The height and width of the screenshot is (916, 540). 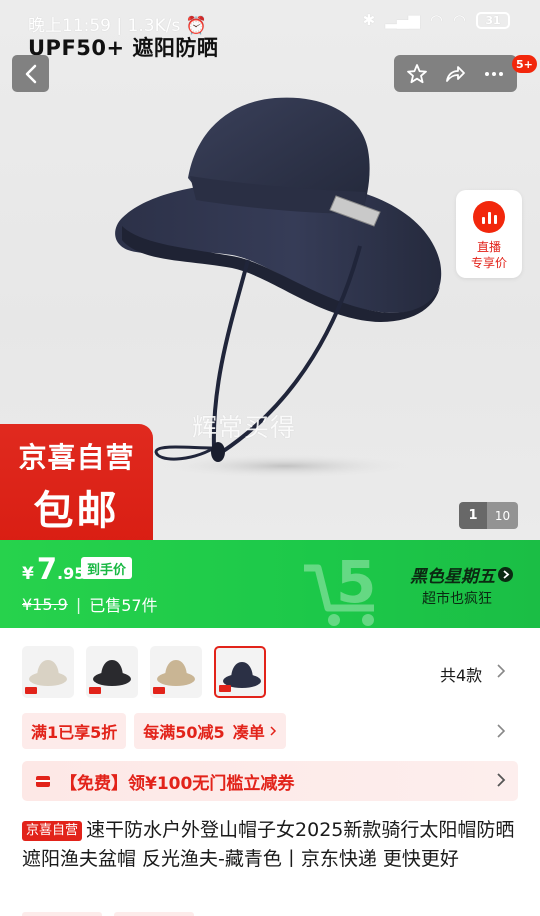 I want to click on live-label-line2: 专享价, so click(x=488, y=263).